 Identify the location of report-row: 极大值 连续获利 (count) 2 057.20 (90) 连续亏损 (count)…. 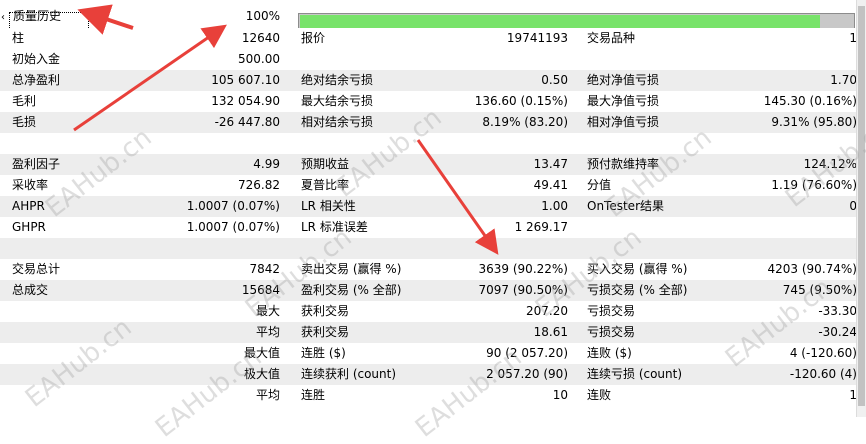
(428, 374).